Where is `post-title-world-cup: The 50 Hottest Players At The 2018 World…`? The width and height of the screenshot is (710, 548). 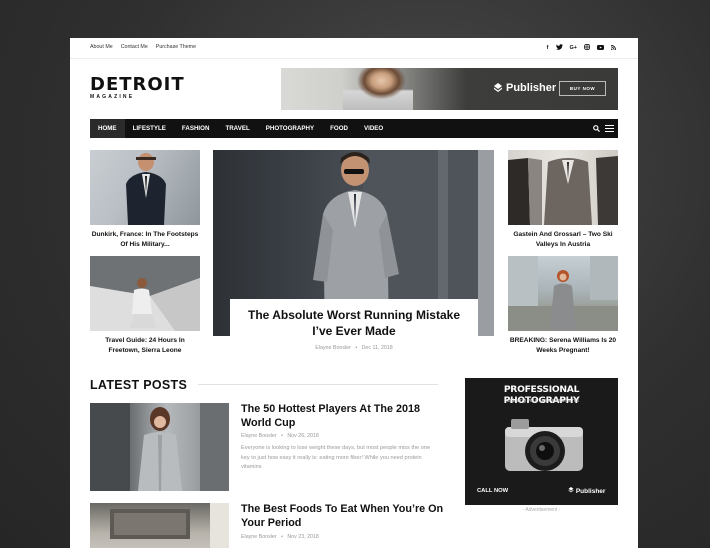
post-title-world-cup: The 50 Hottest Players At The 2018 World… is located at coordinates (343, 416).